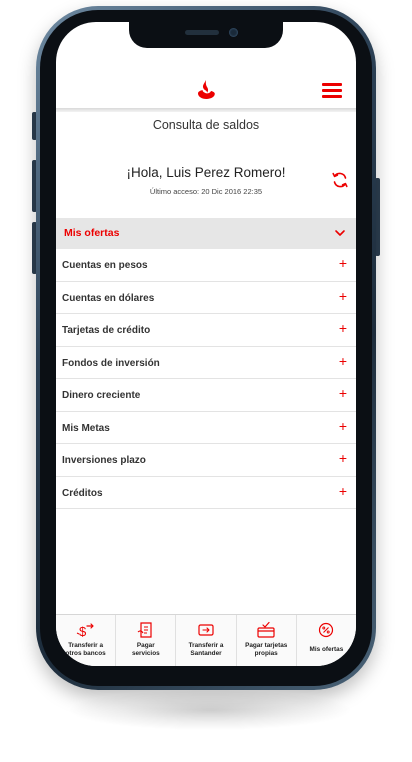 This screenshot has height=762, width=412. Describe the element at coordinates (206, 125) in the screenshot. I see `page-title: Consulta de saldos` at that location.